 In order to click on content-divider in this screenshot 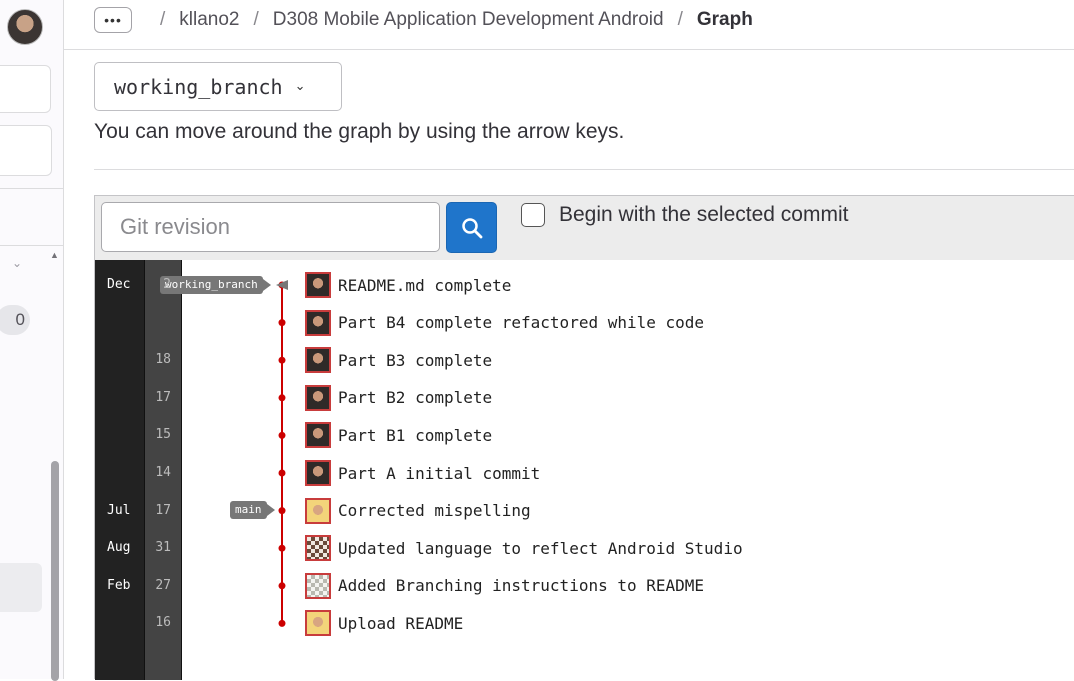, I will do `click(584, 169)`.